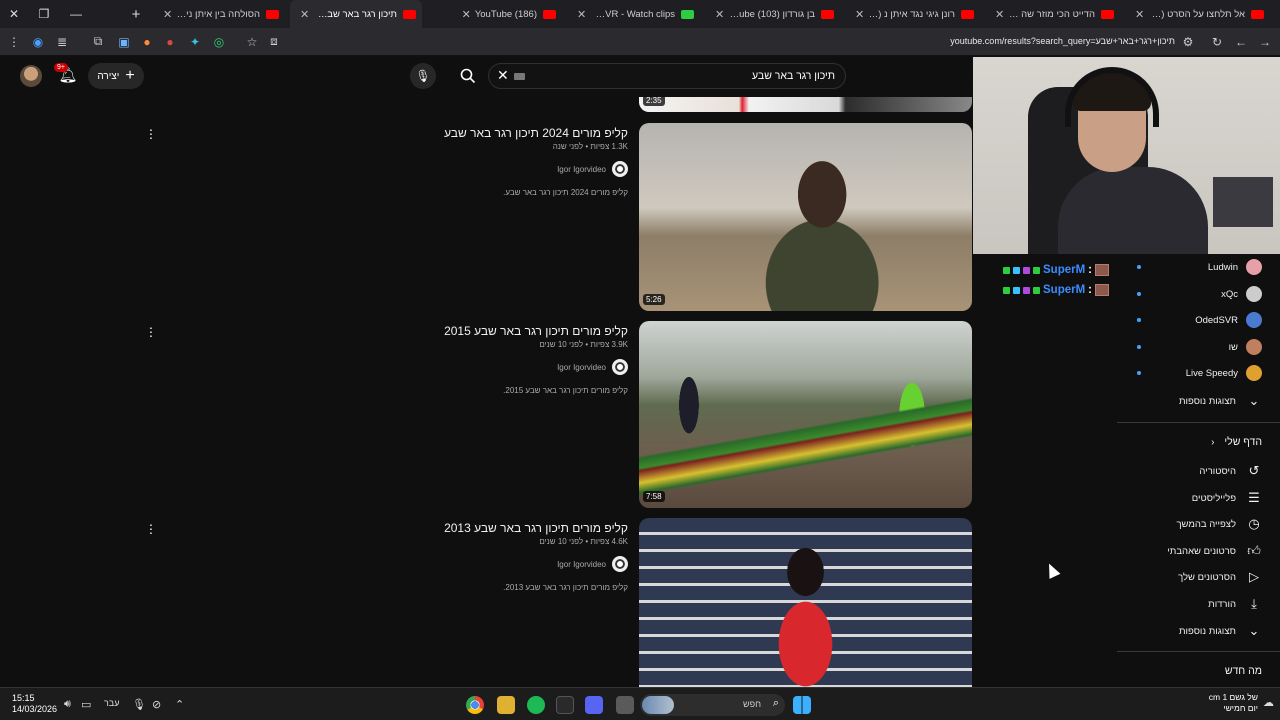 This screenshot has height=720, width=1280. What do you see at coordinates (475, 705) in the screenshot?
I see `chrome-icon` at bounding box center [475, 705].